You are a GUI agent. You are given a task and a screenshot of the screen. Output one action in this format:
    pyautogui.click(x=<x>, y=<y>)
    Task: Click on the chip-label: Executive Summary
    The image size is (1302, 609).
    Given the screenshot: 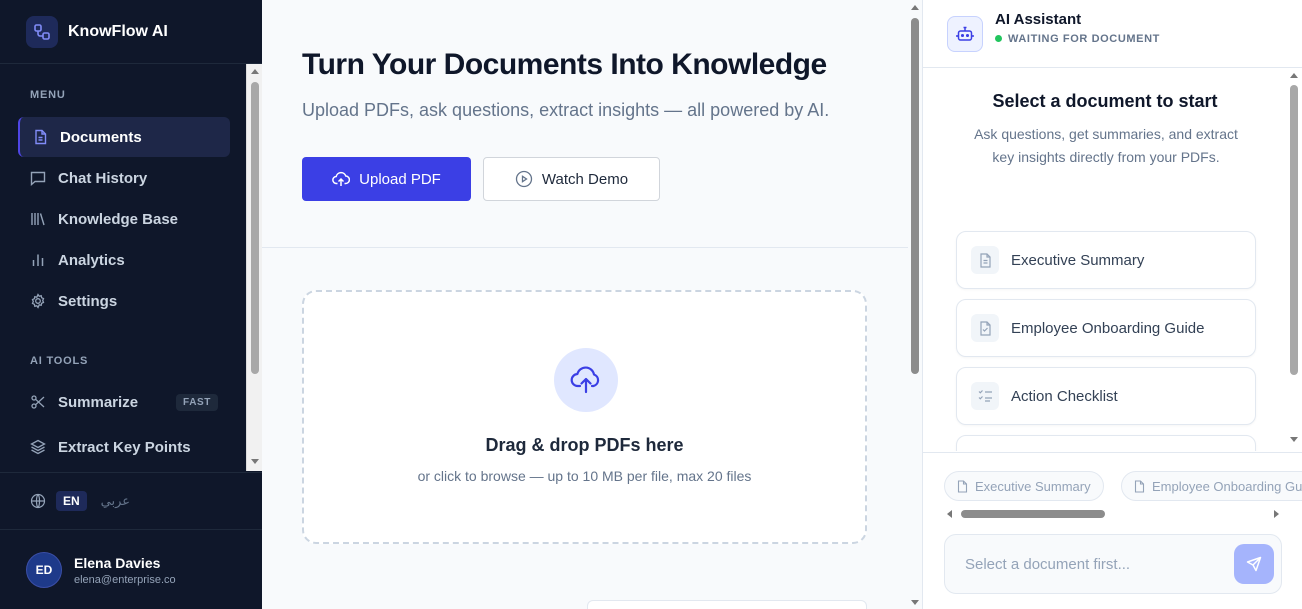 What is the action you would take?
    pyautogui.click(x=1033, y=486)
    